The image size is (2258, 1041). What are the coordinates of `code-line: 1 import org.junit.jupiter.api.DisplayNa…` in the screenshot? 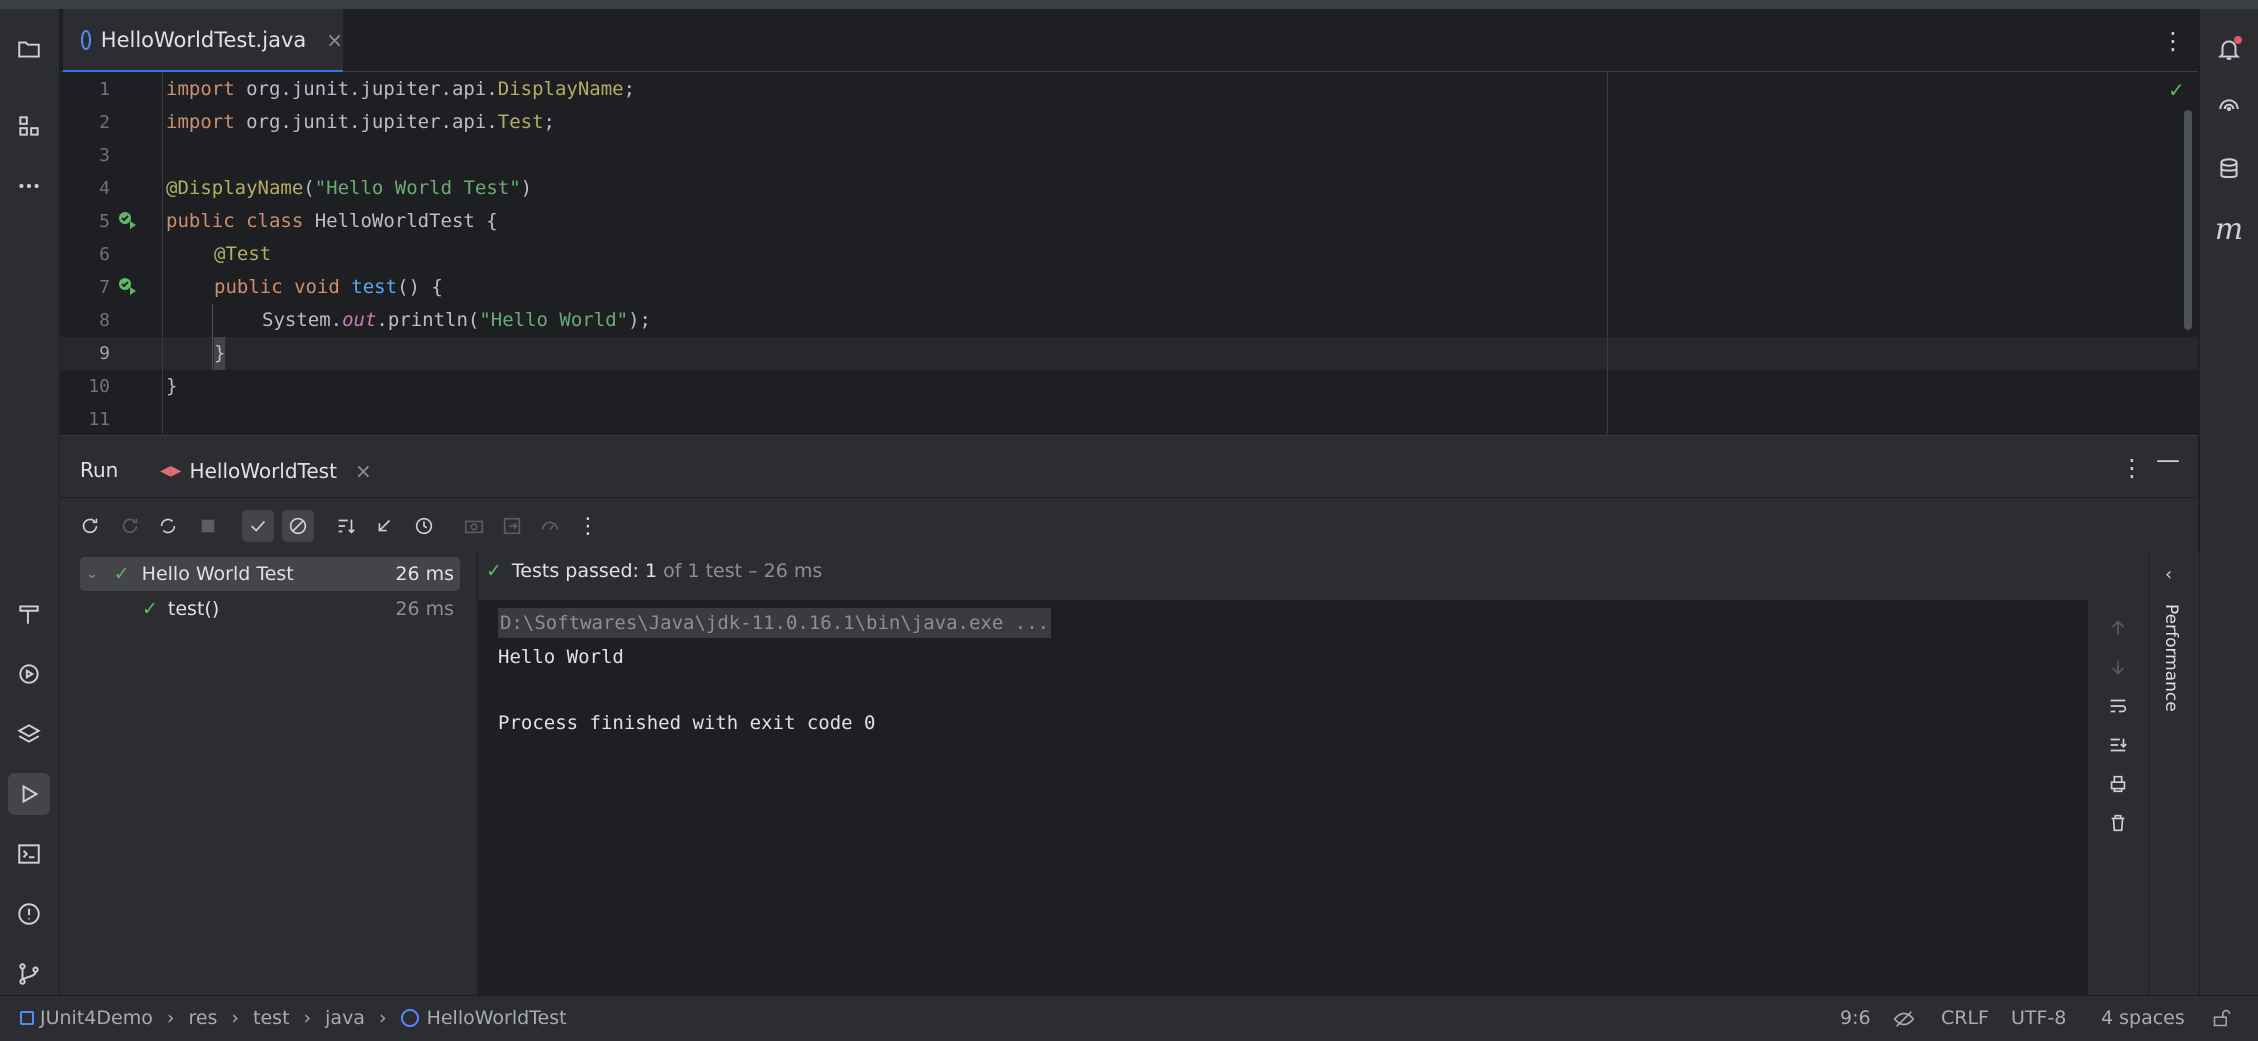 It's located at (1129, 89).